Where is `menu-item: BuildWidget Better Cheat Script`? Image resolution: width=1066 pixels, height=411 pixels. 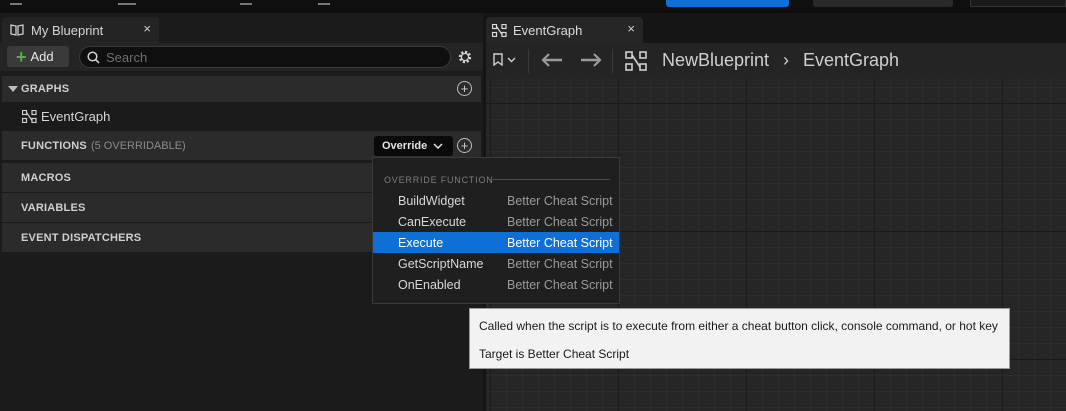 menu-item: BuildWidget Better Cheat Script is located at coordinates (496, 200).